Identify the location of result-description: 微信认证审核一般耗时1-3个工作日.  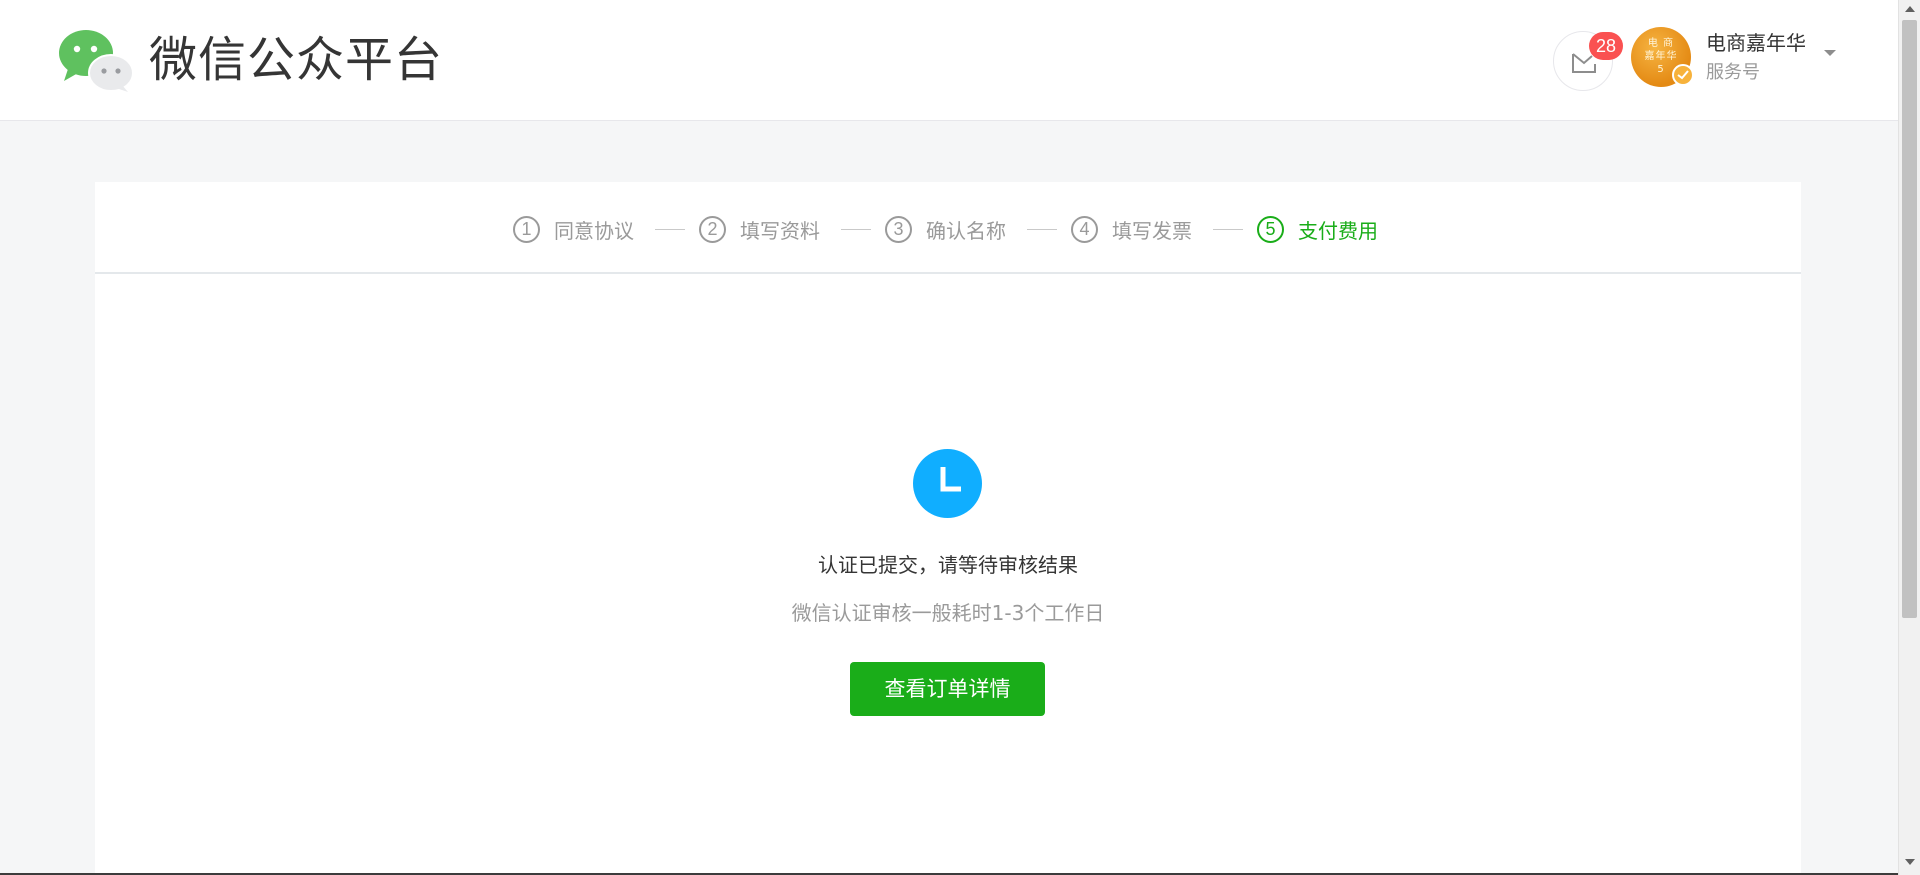
(948, 613).